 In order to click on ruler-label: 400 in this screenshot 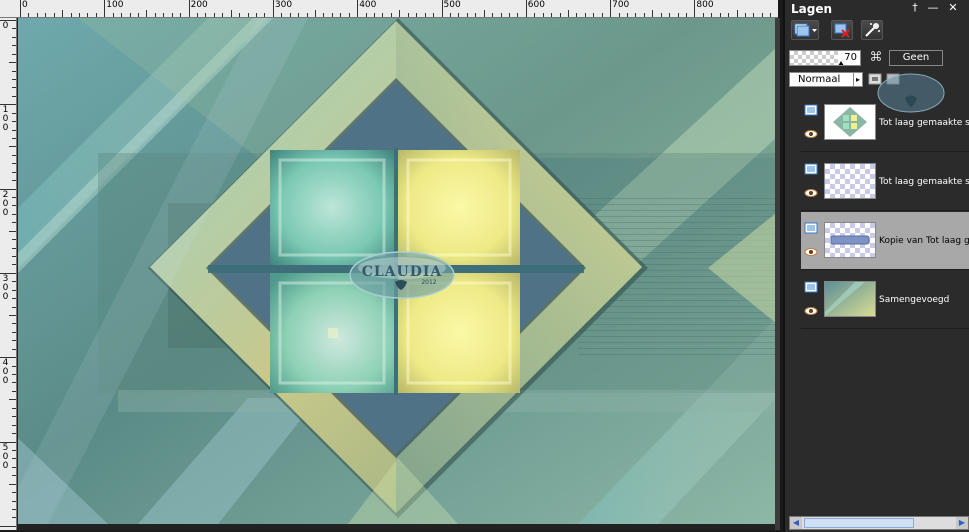, I will do `click(368, 5)`.